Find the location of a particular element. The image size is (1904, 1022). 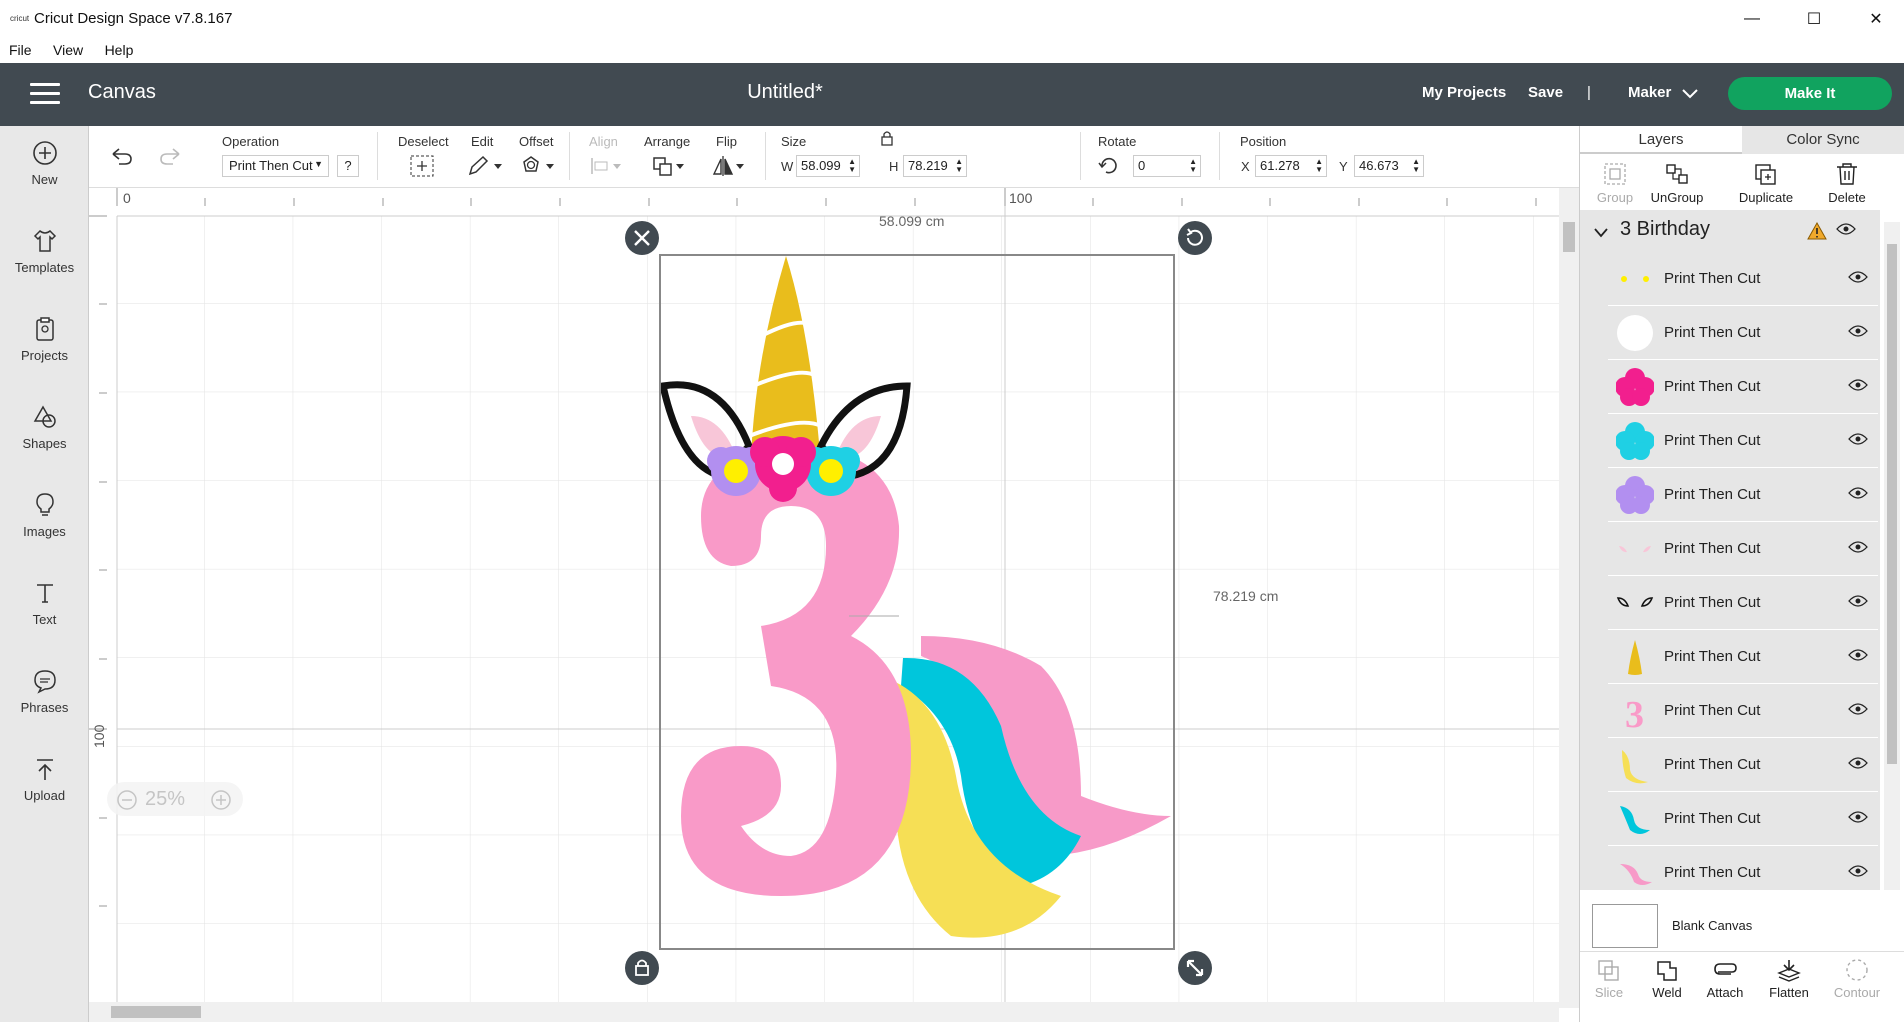

contour-button: Contour is located at coordinates (1857, 979).